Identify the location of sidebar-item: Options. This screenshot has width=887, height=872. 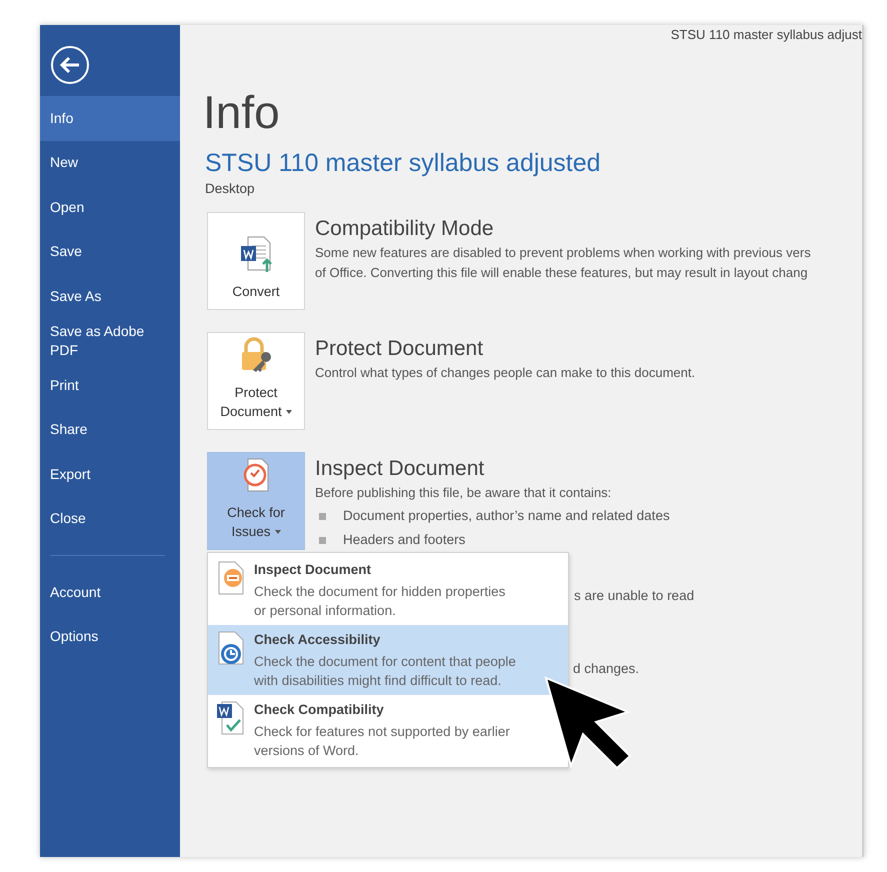
(110, 636).